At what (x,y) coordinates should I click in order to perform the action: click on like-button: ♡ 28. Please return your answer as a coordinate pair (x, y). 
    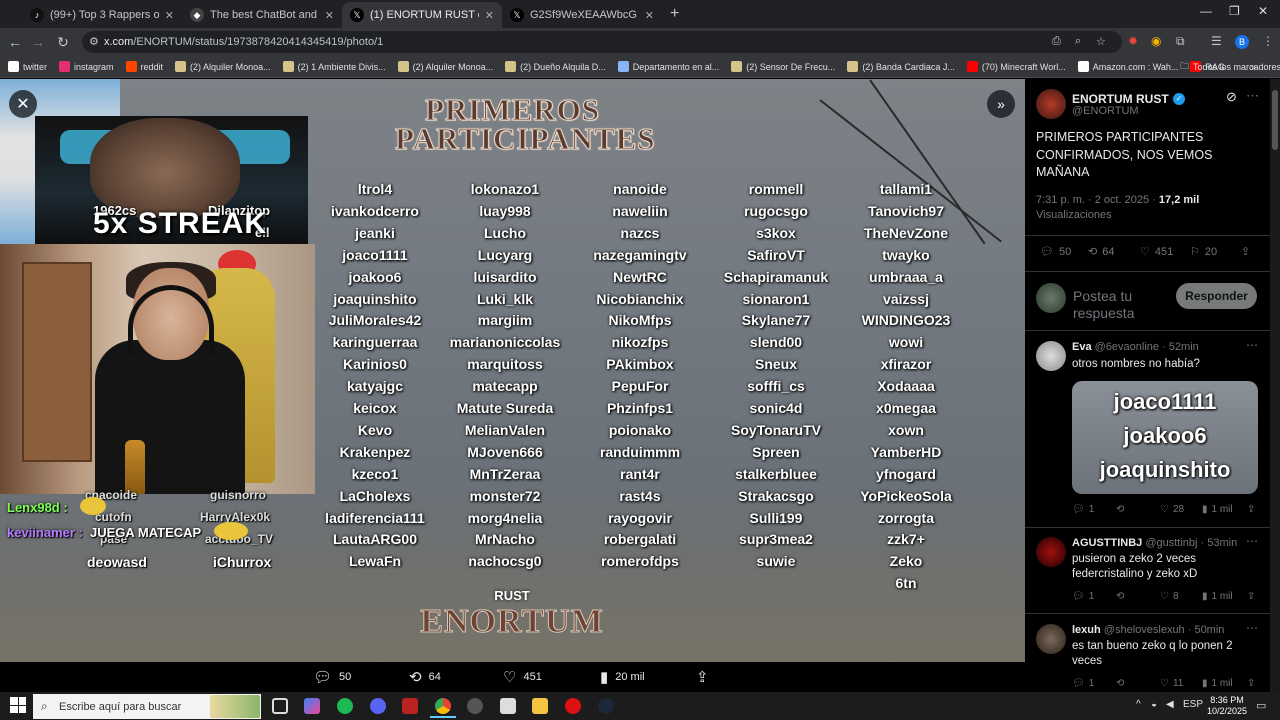
    Looking at the image, I should click on (1172, 509).